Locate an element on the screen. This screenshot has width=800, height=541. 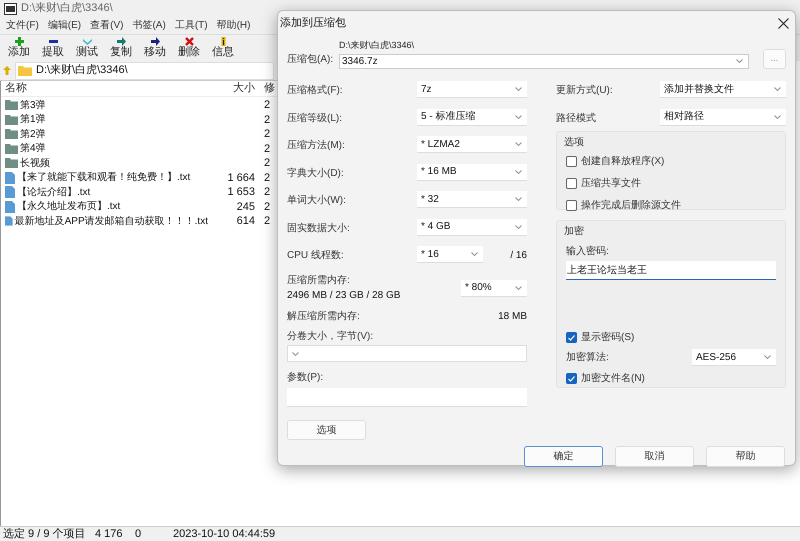
checkbox: 创建自释放程序(X) is located at coordinates (615, 161).